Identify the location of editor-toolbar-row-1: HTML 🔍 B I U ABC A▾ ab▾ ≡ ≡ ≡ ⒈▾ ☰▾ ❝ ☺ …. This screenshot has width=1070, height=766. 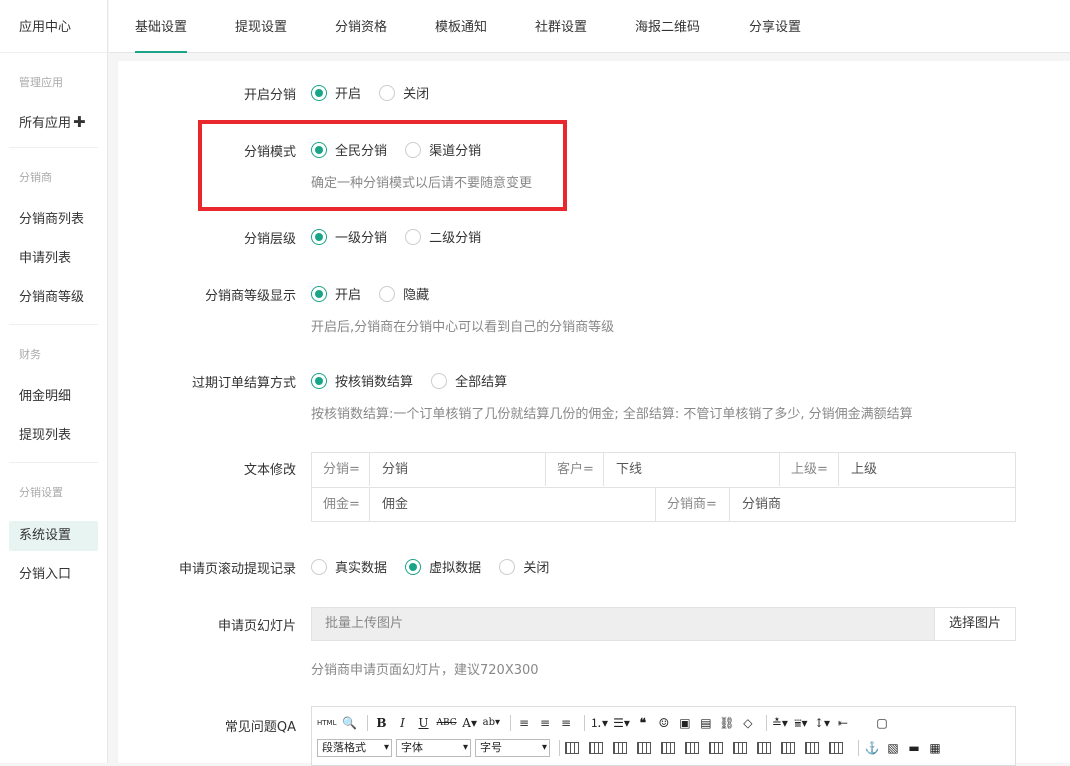
(606, 723).